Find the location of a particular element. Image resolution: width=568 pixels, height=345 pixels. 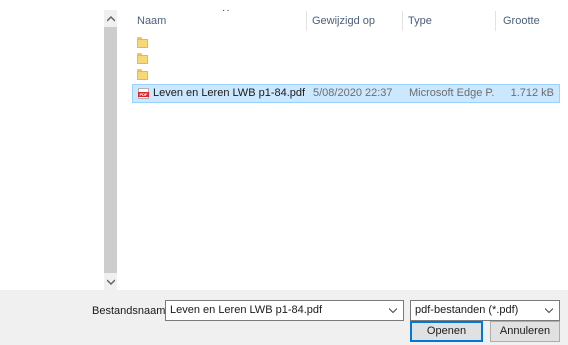

scroll-up-arrow-icon is located at coordinates (110, 18).